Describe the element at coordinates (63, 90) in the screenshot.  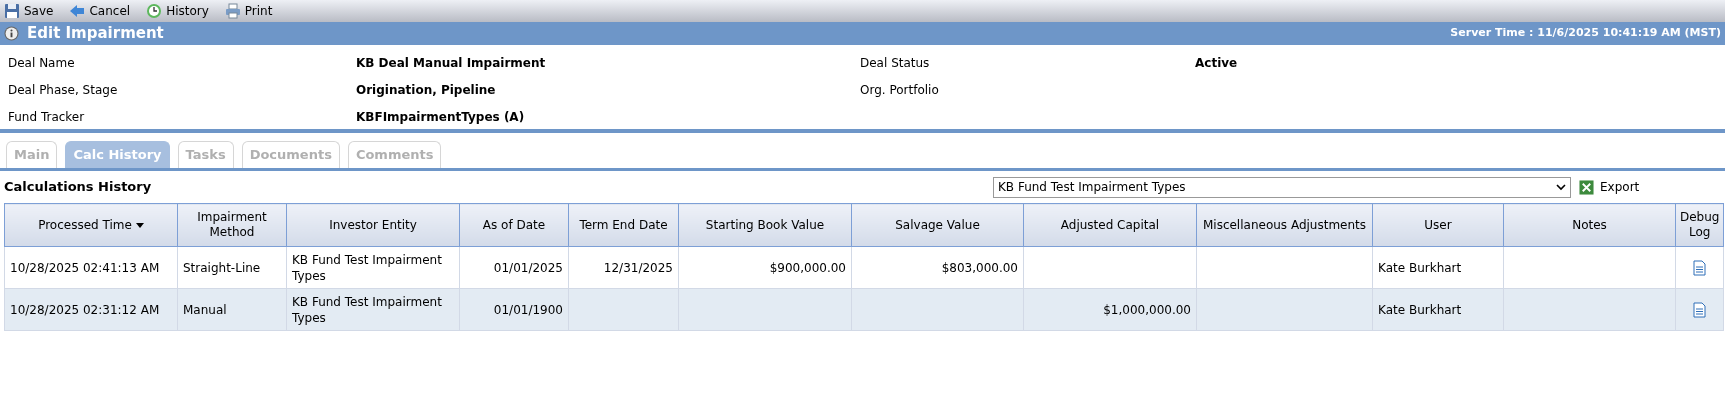
I see `field-label: Deal Phase, Stage` at that location.